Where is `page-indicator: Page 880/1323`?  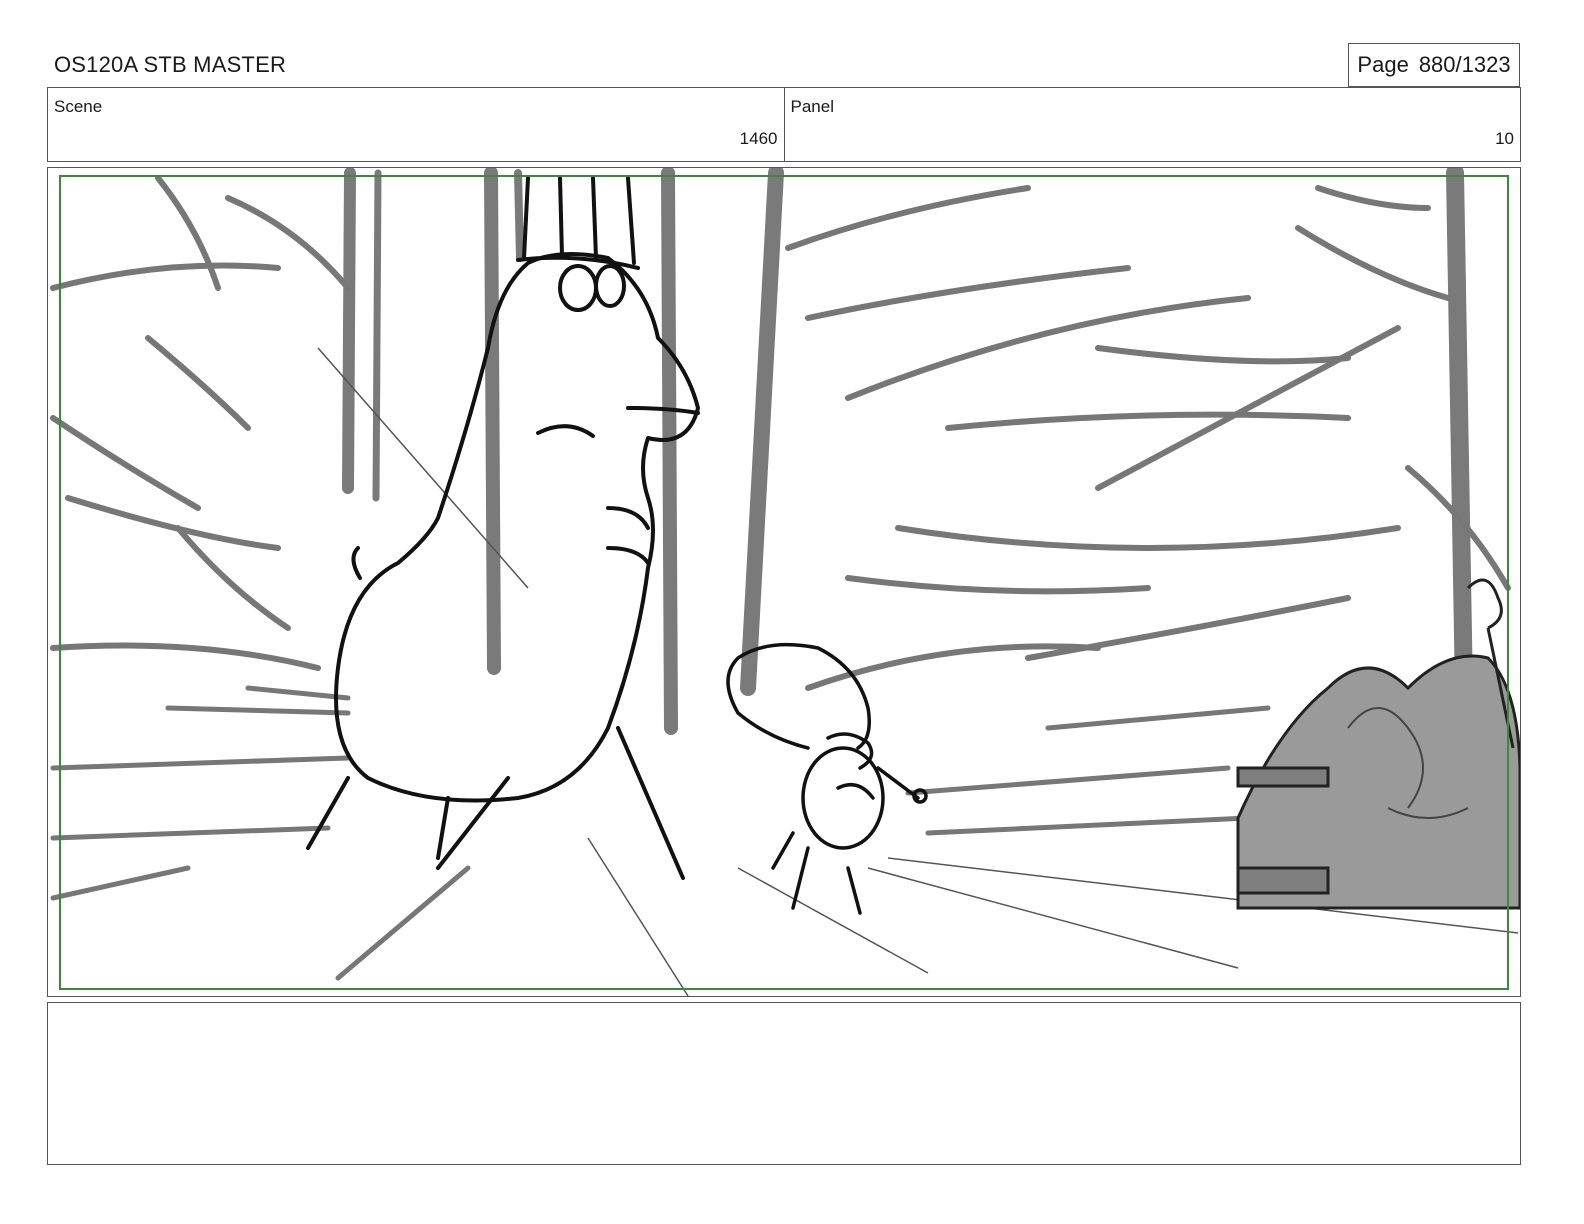 page-indicator: Page 880/1323 is located at coordinates (1434, 65).